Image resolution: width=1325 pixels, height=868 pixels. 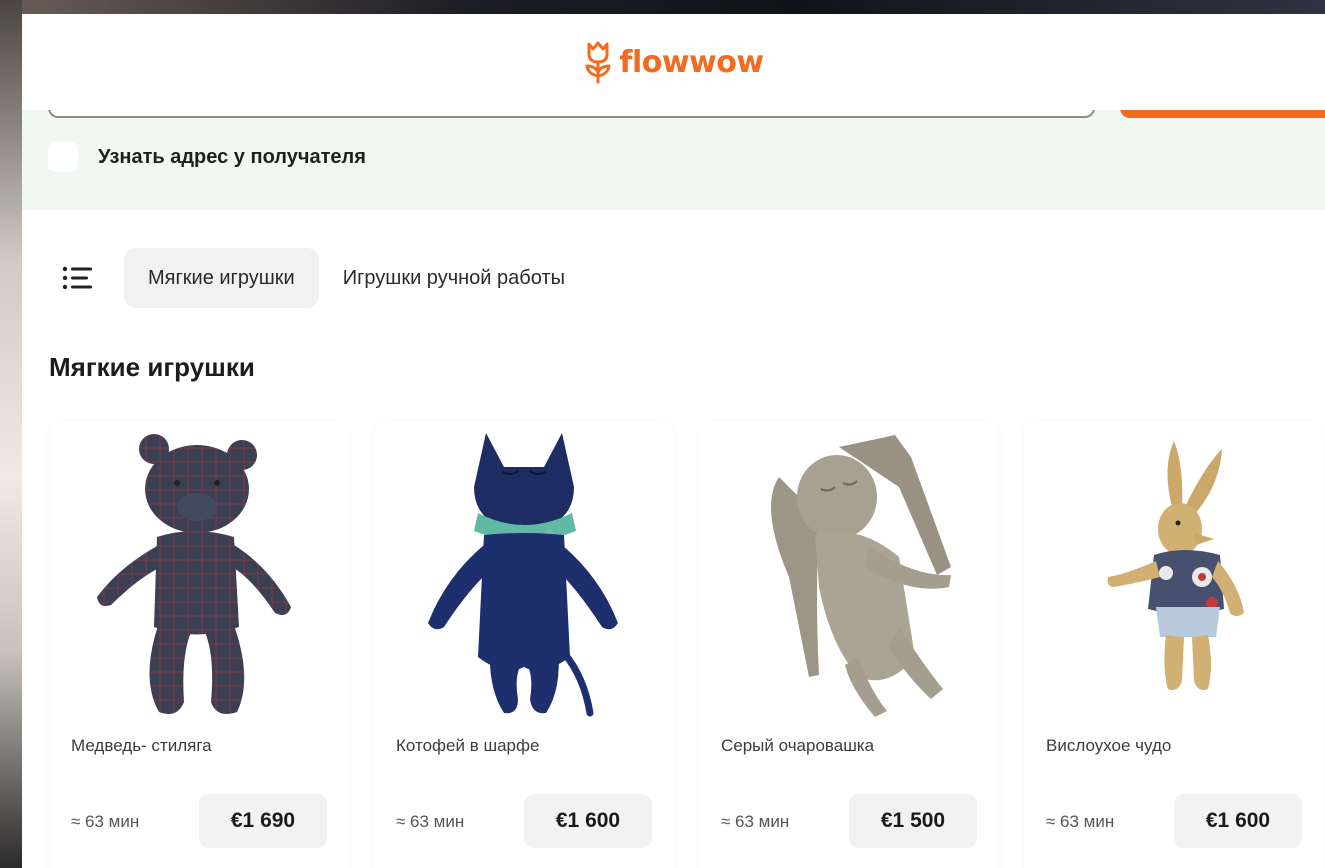 I want to click on desktop-left-edge, so click(x=11, y=434).